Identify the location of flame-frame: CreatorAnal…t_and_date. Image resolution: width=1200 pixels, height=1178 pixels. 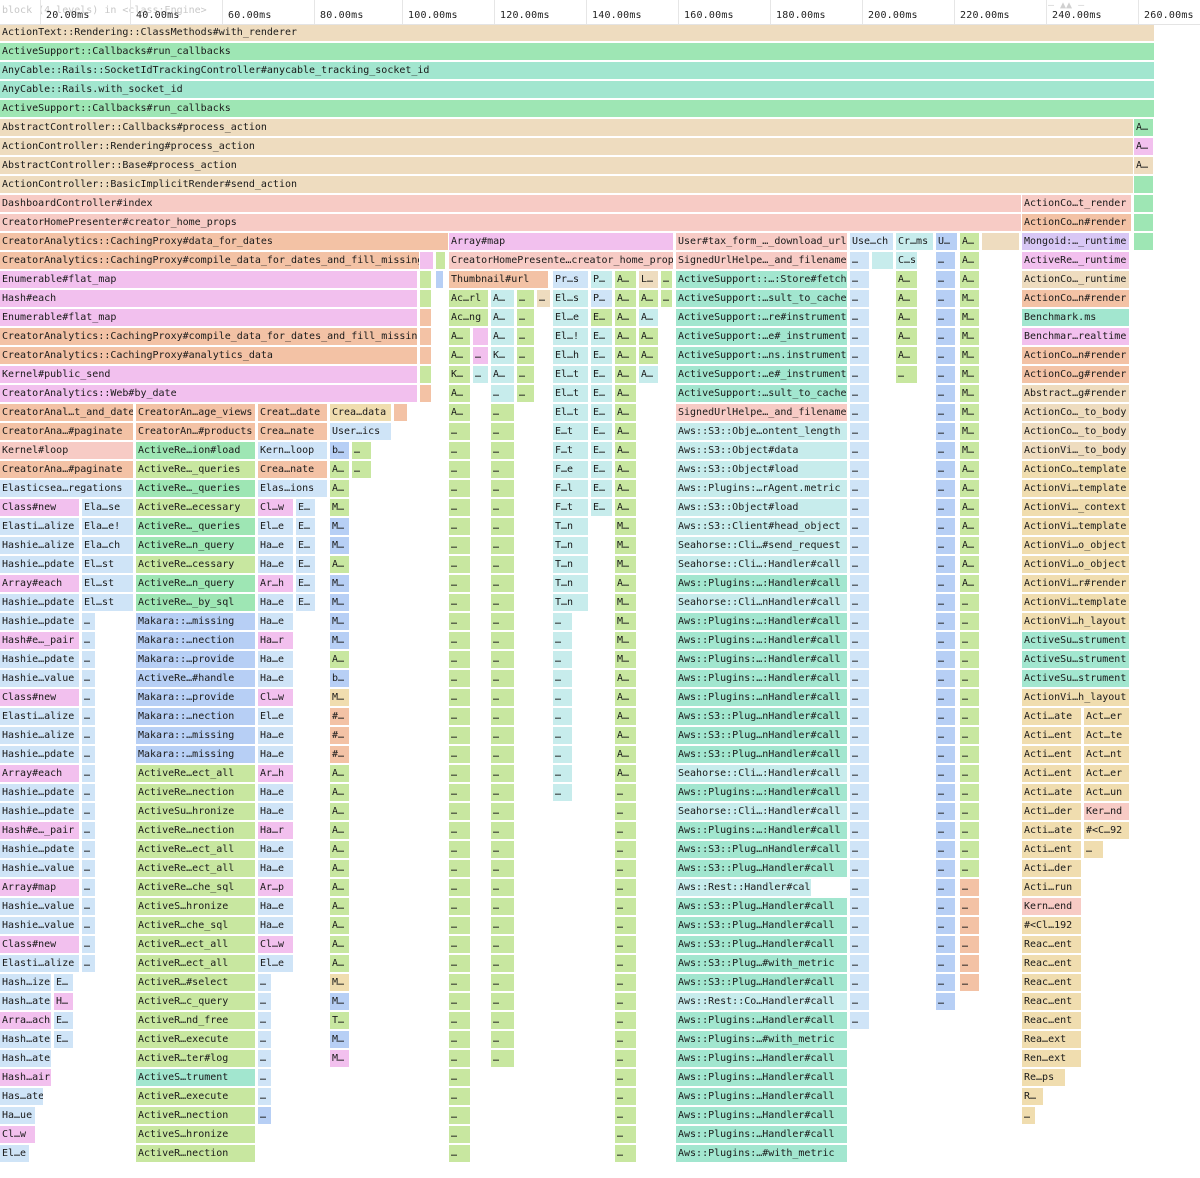
(67, 412).